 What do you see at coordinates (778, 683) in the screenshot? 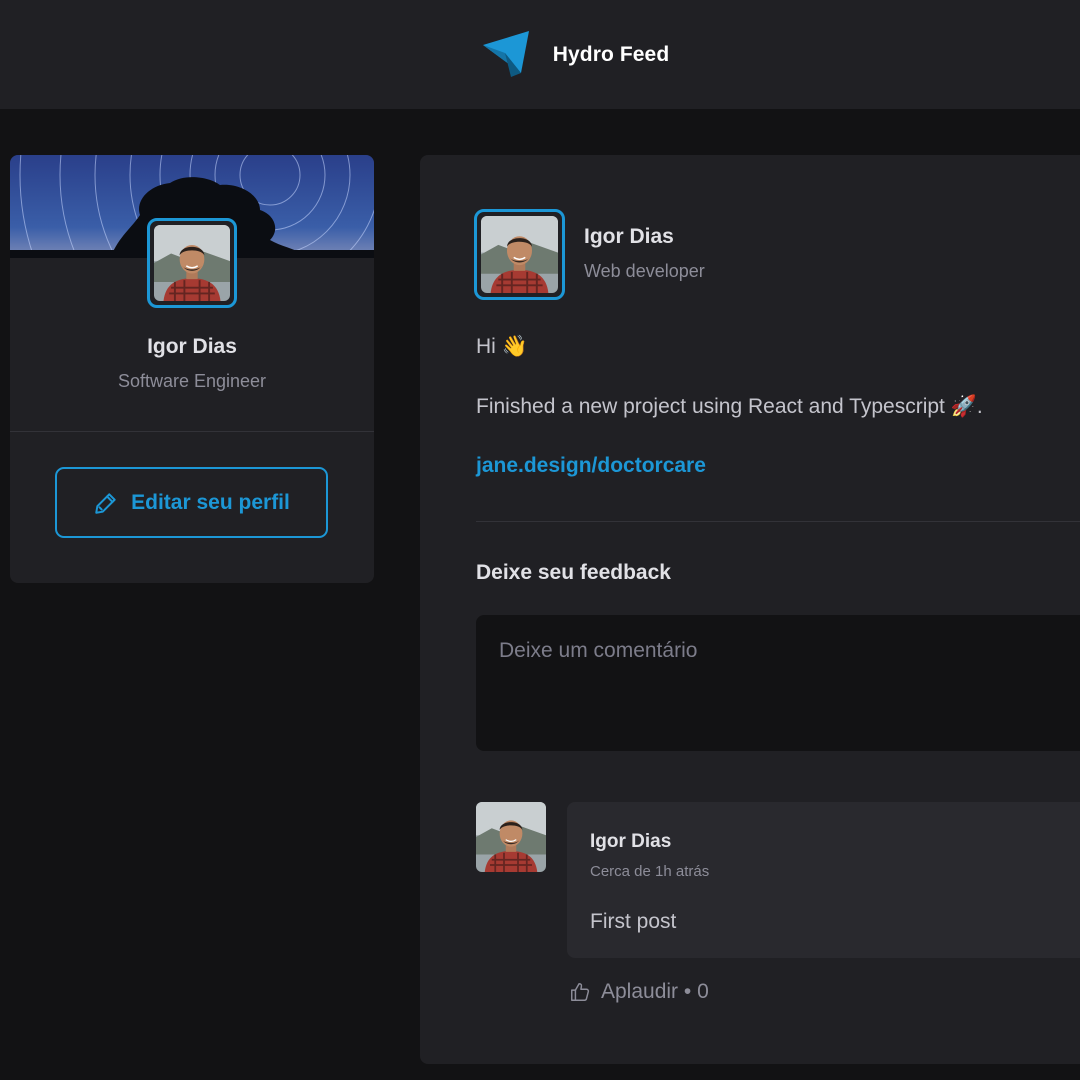
I see `comment-input` at bounding box center [778, 683].